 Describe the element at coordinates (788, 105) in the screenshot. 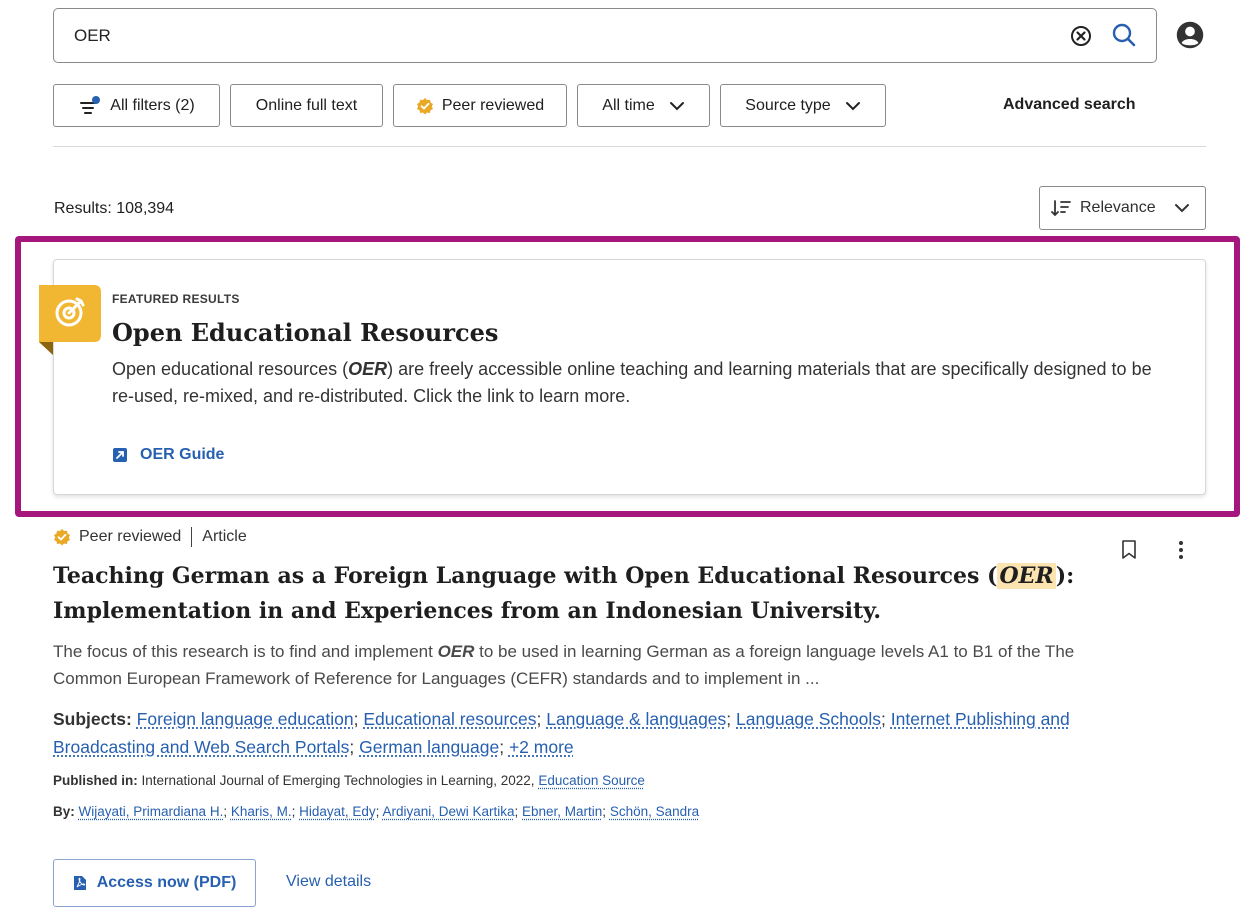

I see `source-type-label: Source type` at that location.